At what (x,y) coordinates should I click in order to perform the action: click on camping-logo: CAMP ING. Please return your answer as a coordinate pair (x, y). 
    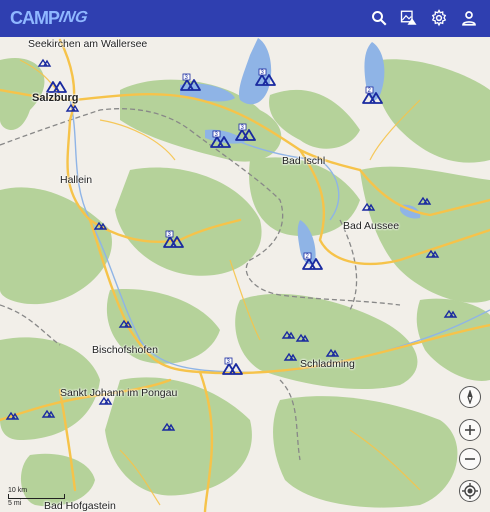
    Looking at the image, I should click on (50, 18).